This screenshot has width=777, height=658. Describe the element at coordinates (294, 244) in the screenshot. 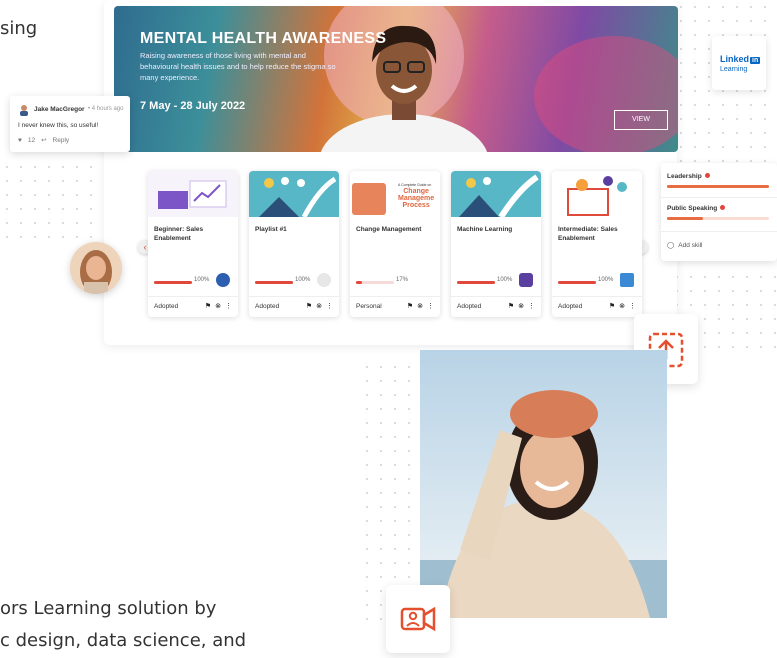

I see `course-card: Playlist #1 100% Adopted ⚑ ⊗ ⋮` at that location.